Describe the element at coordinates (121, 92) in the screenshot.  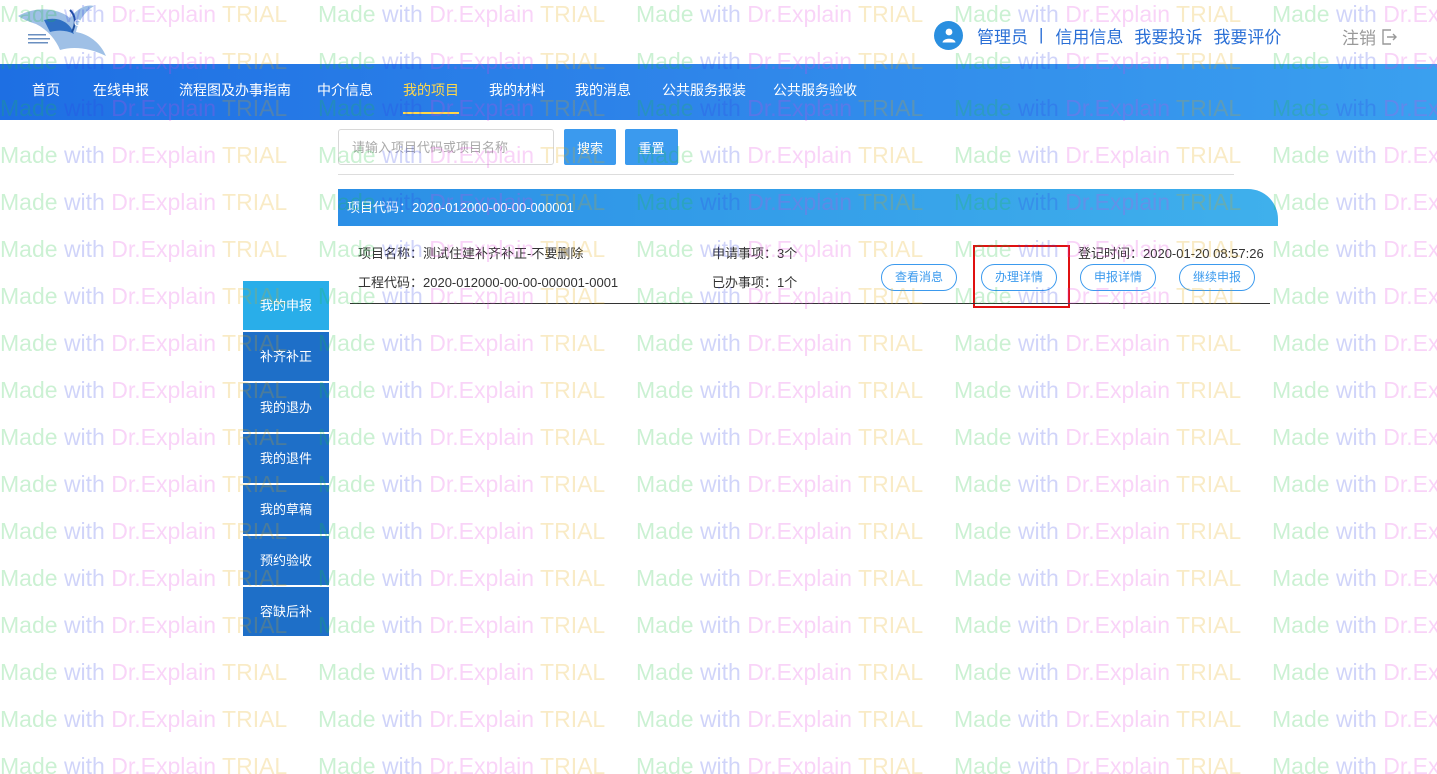
I see `nav-item-online-apply: 在线申报` at that location.